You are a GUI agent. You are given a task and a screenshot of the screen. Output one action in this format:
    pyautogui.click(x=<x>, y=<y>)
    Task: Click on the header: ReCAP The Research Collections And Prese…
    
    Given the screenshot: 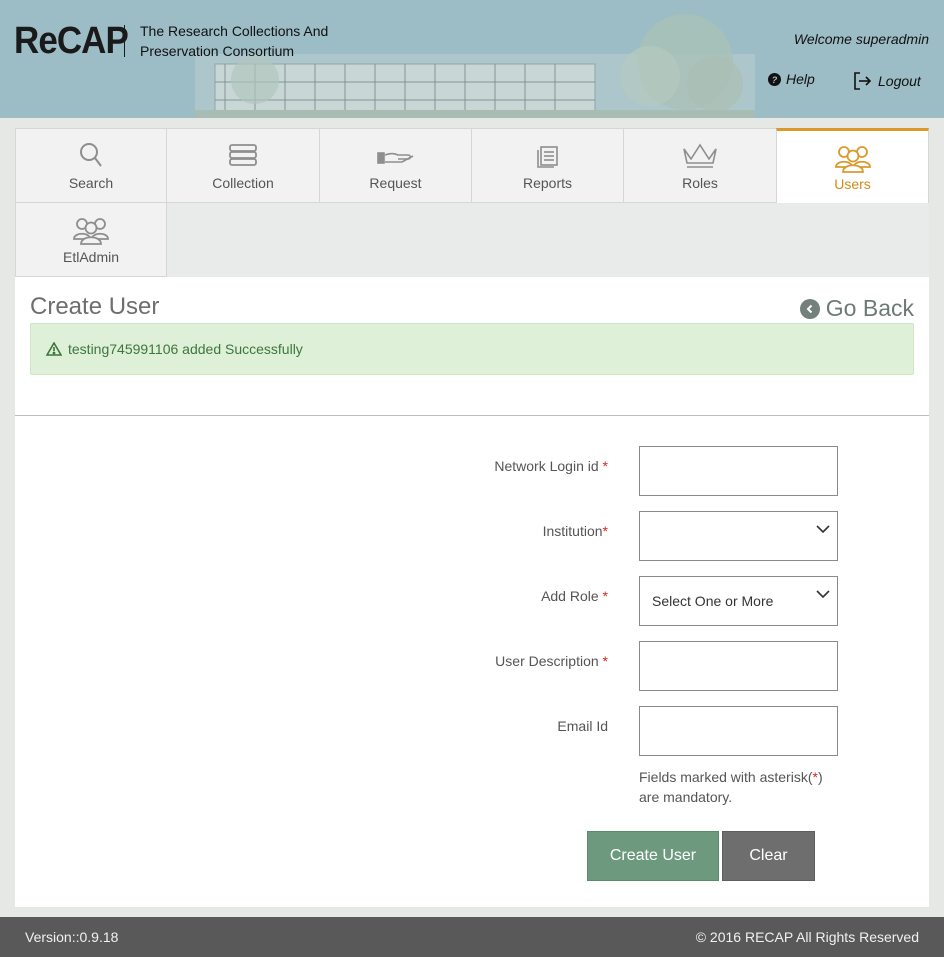 What is the action you would take?
    pyautogui.click(x=472, y=59)
    